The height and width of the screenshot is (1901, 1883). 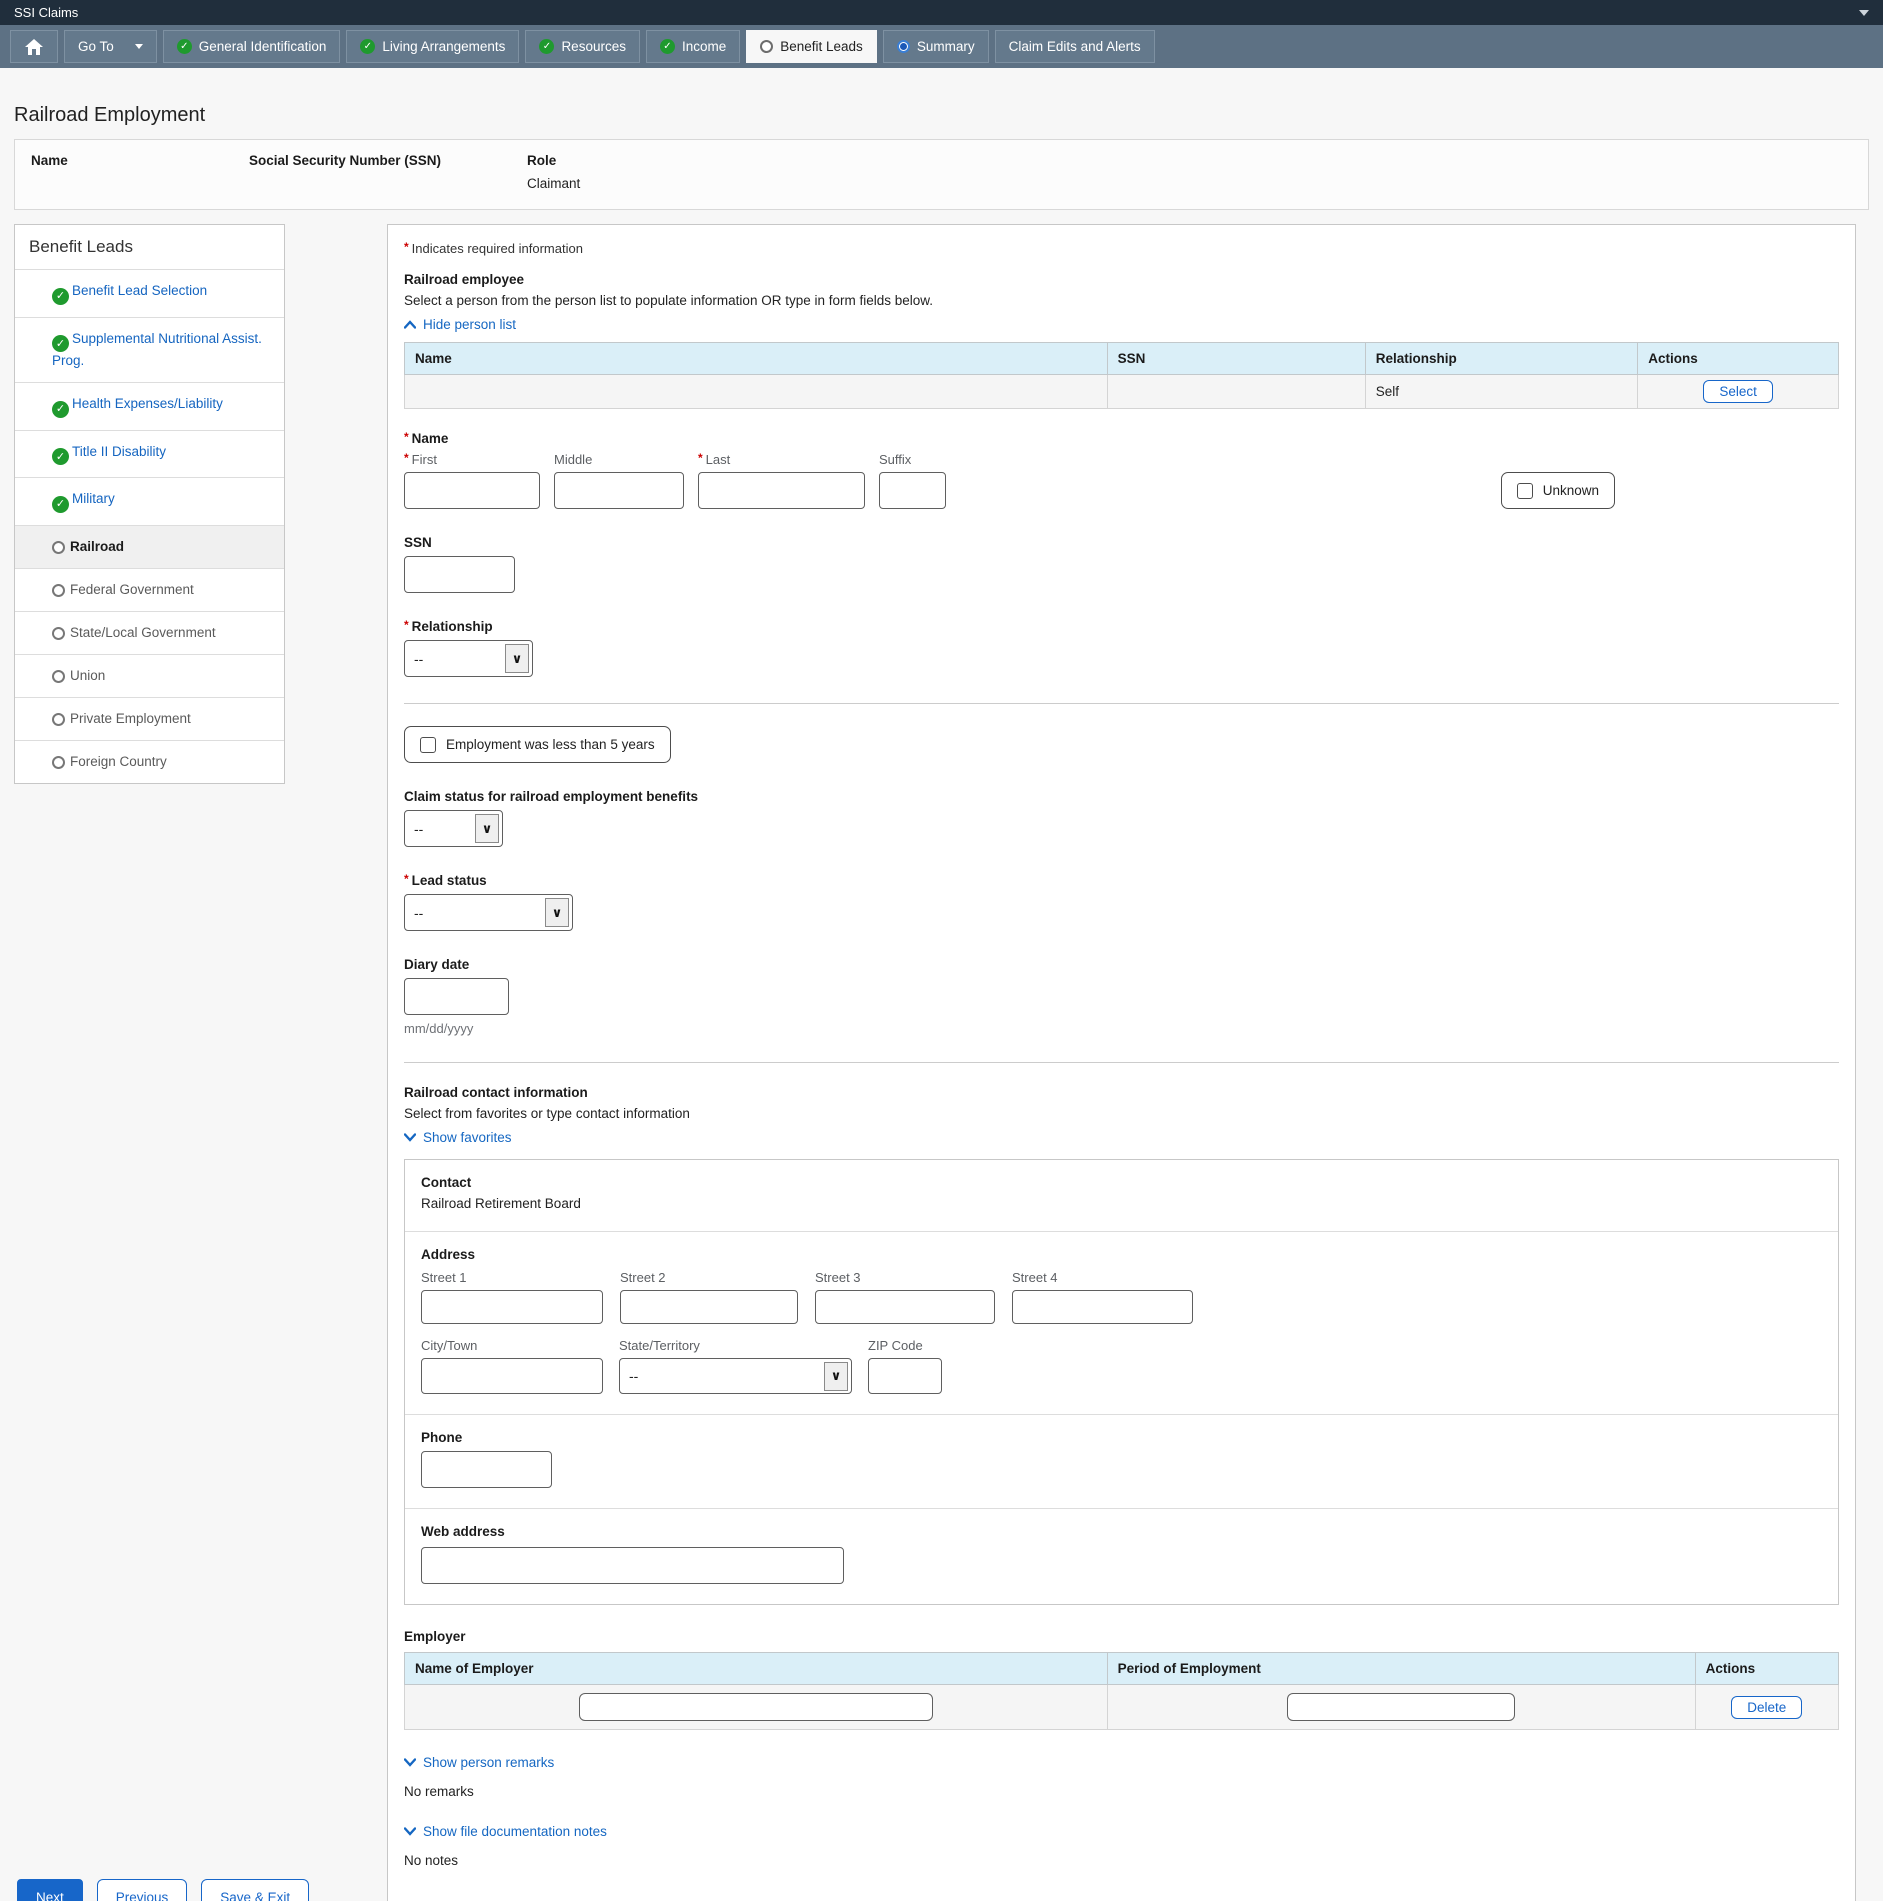 What do you see at coordinates (512, 1376) in the screenshot?
I see `city-input` at bounding box center [512, 1376].